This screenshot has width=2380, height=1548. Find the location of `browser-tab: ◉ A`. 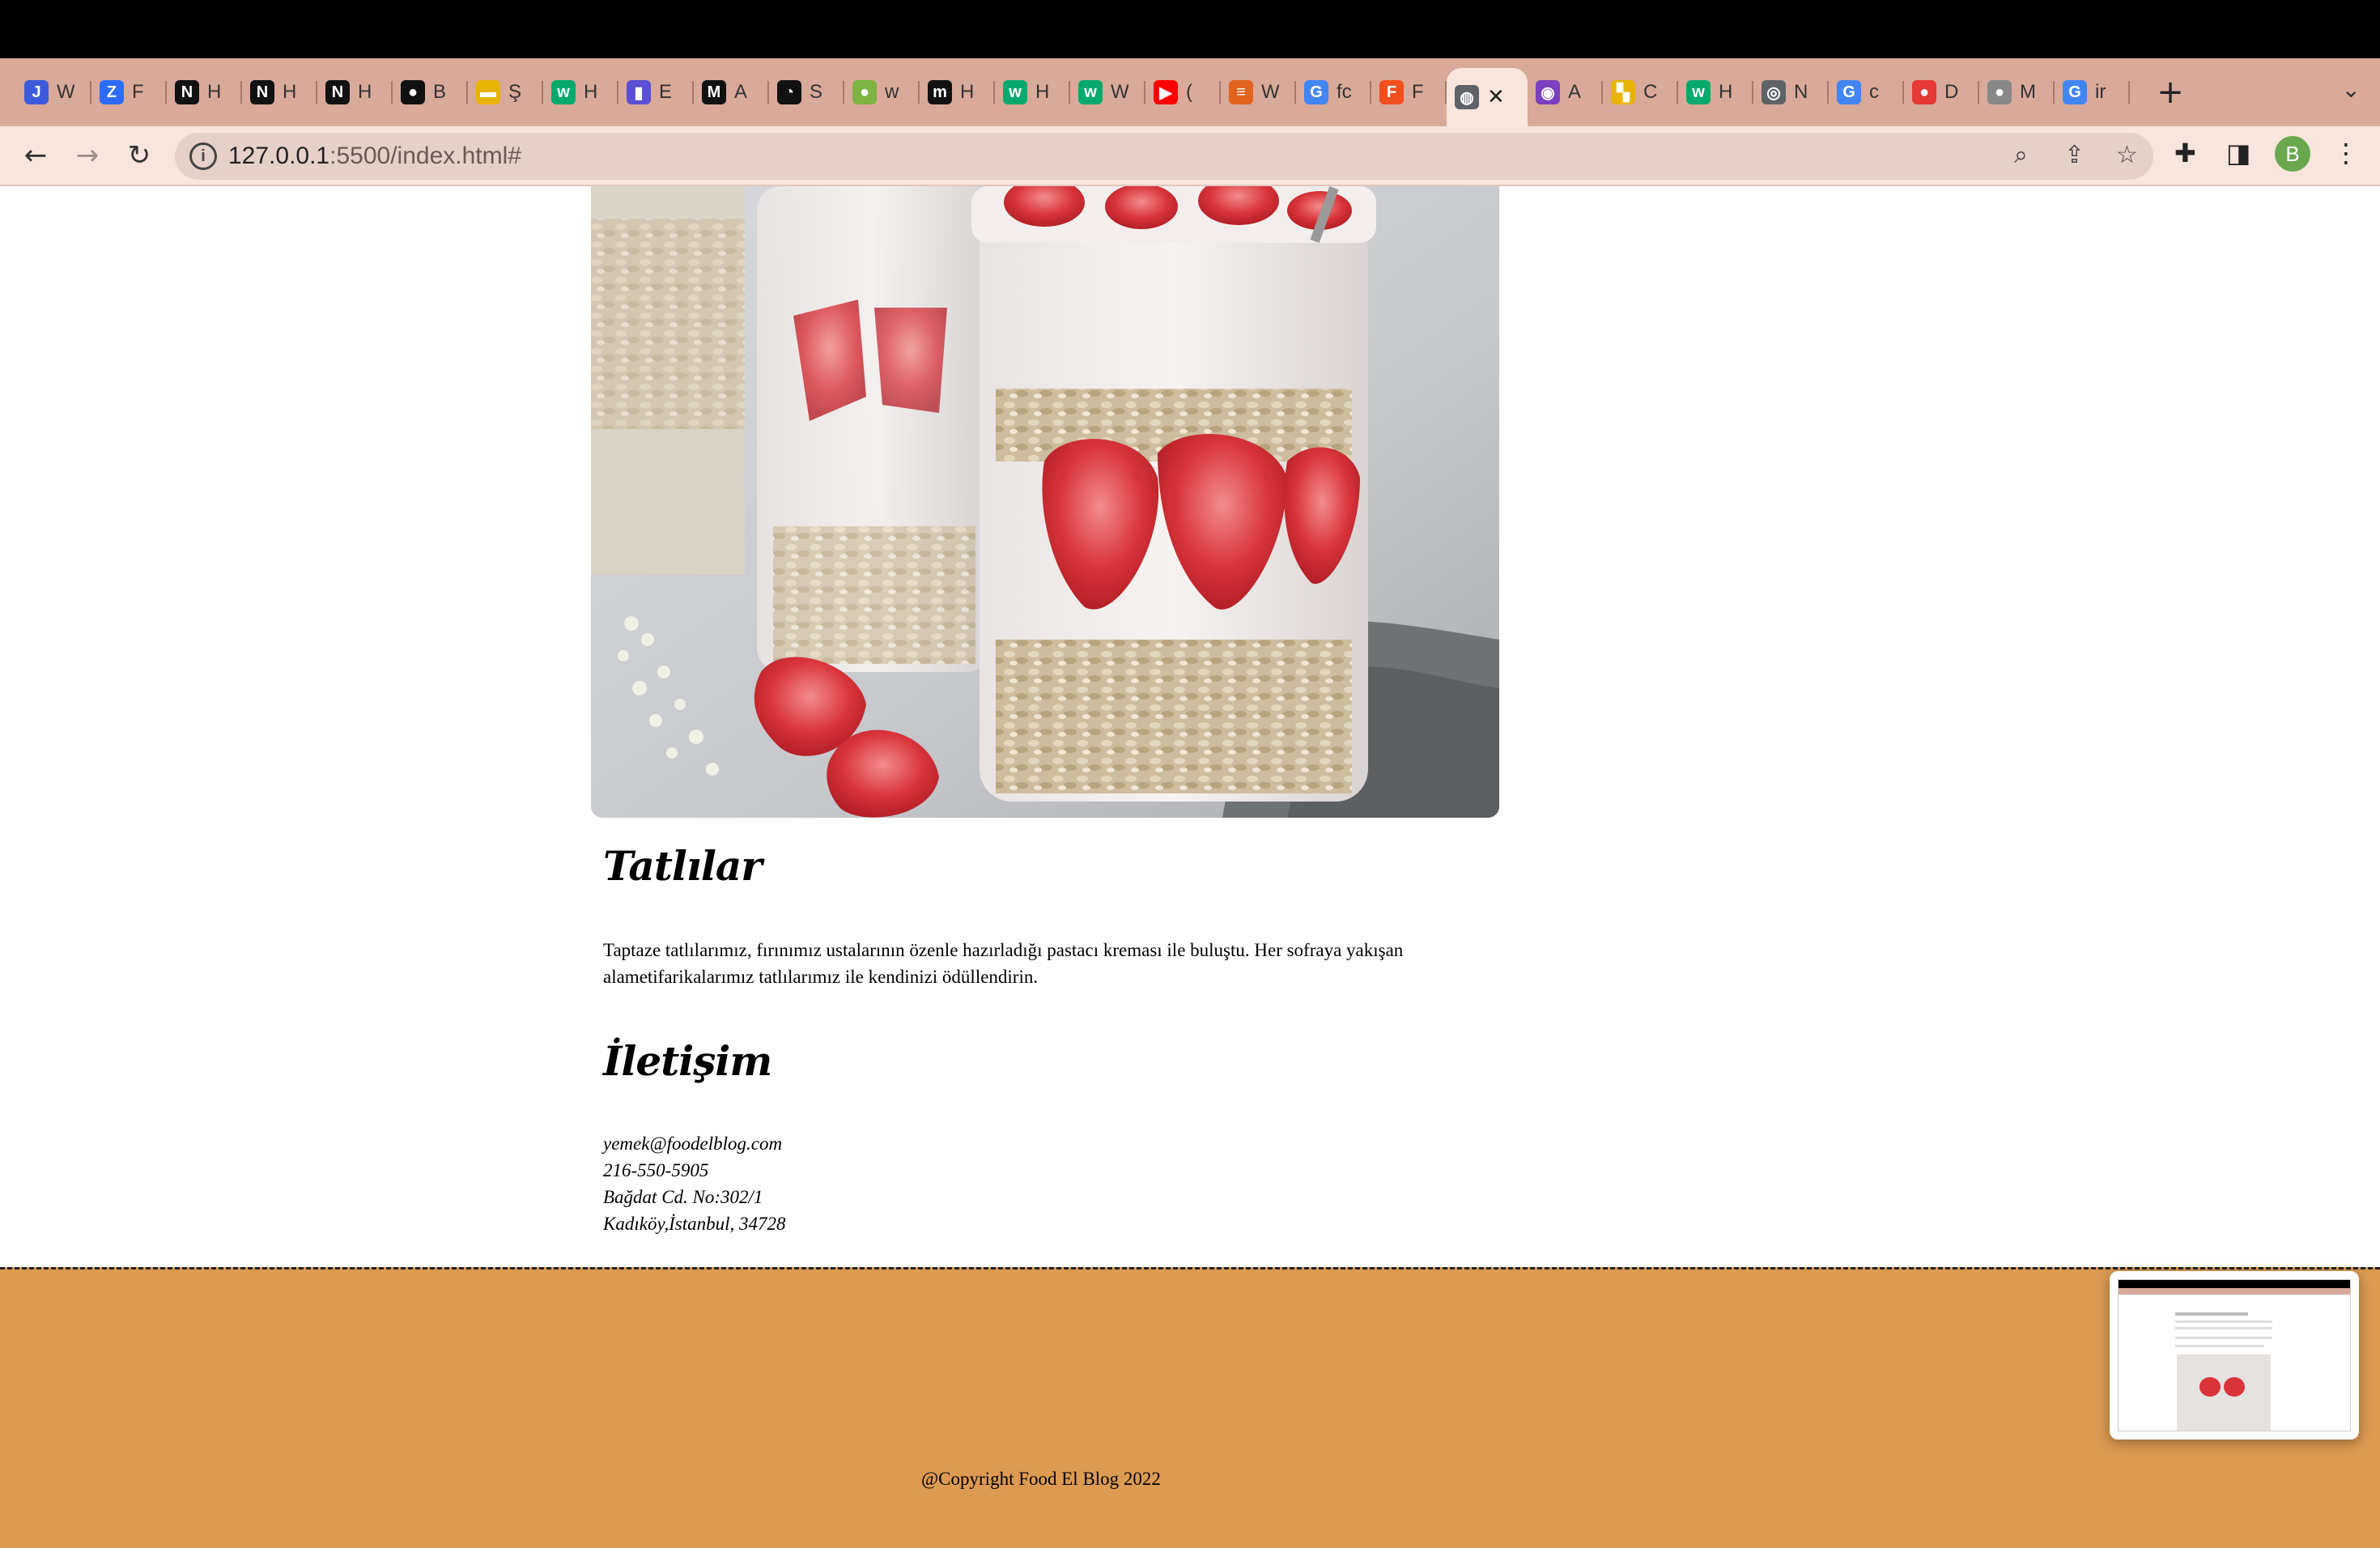

browser-tab: ◉ A is located at coordinates (1566, 92).